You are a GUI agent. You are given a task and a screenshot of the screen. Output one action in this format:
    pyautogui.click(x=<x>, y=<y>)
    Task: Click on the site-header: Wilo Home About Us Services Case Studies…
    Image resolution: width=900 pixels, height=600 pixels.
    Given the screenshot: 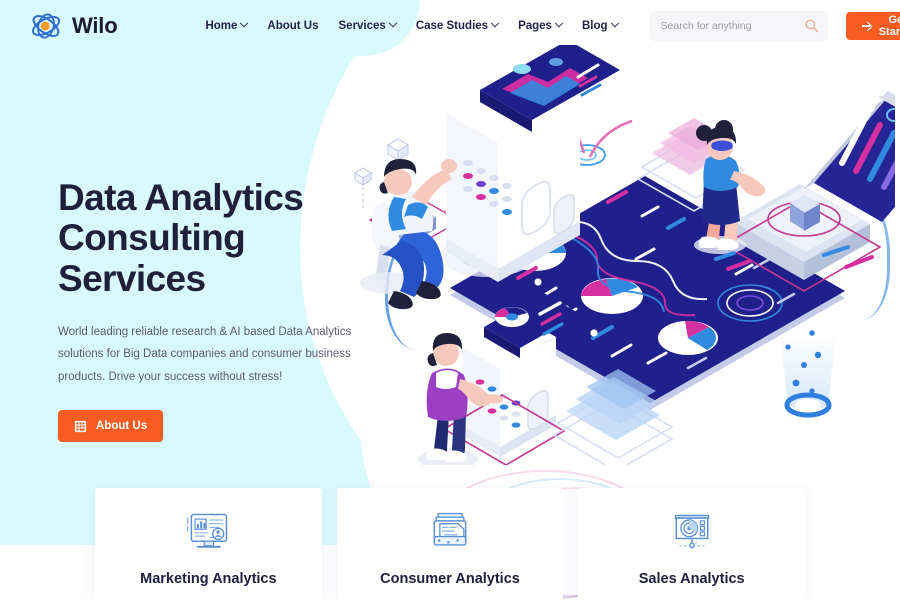 What is the action you would take?
    pyautogui.click(x=450, y=26)
    